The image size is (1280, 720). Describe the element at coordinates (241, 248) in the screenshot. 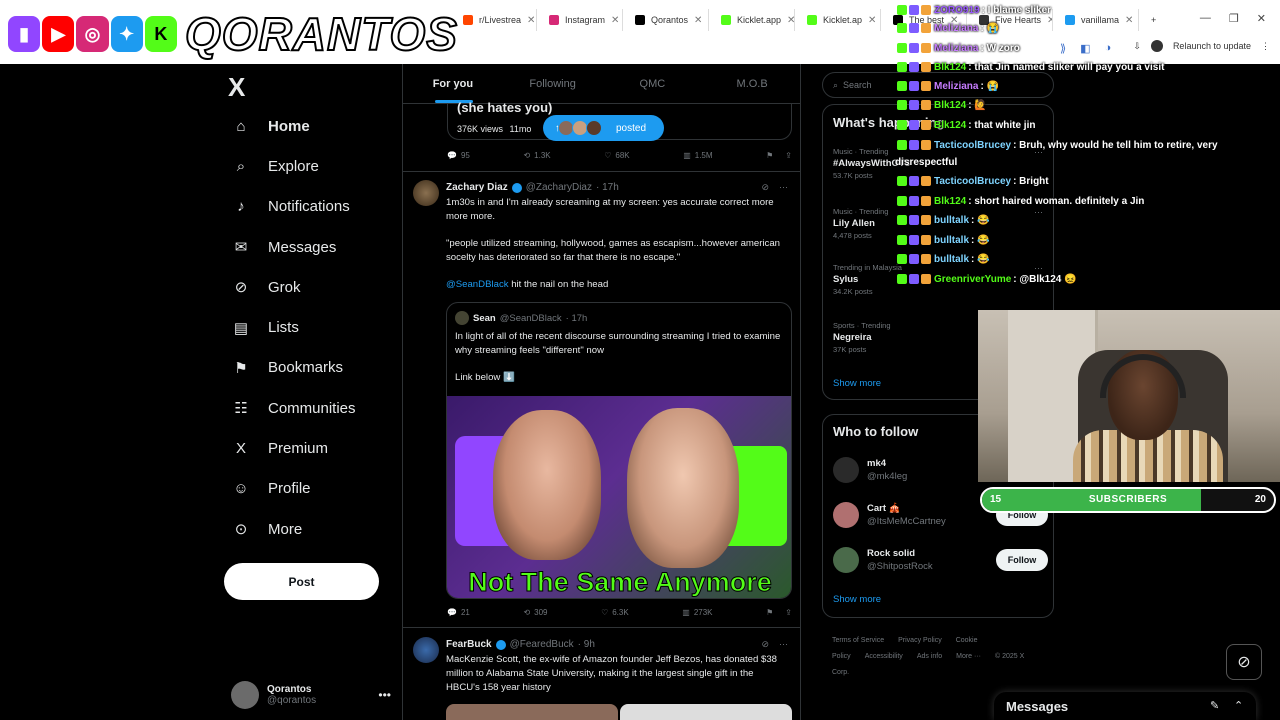

I see `mail-icon: ✉` at that location.